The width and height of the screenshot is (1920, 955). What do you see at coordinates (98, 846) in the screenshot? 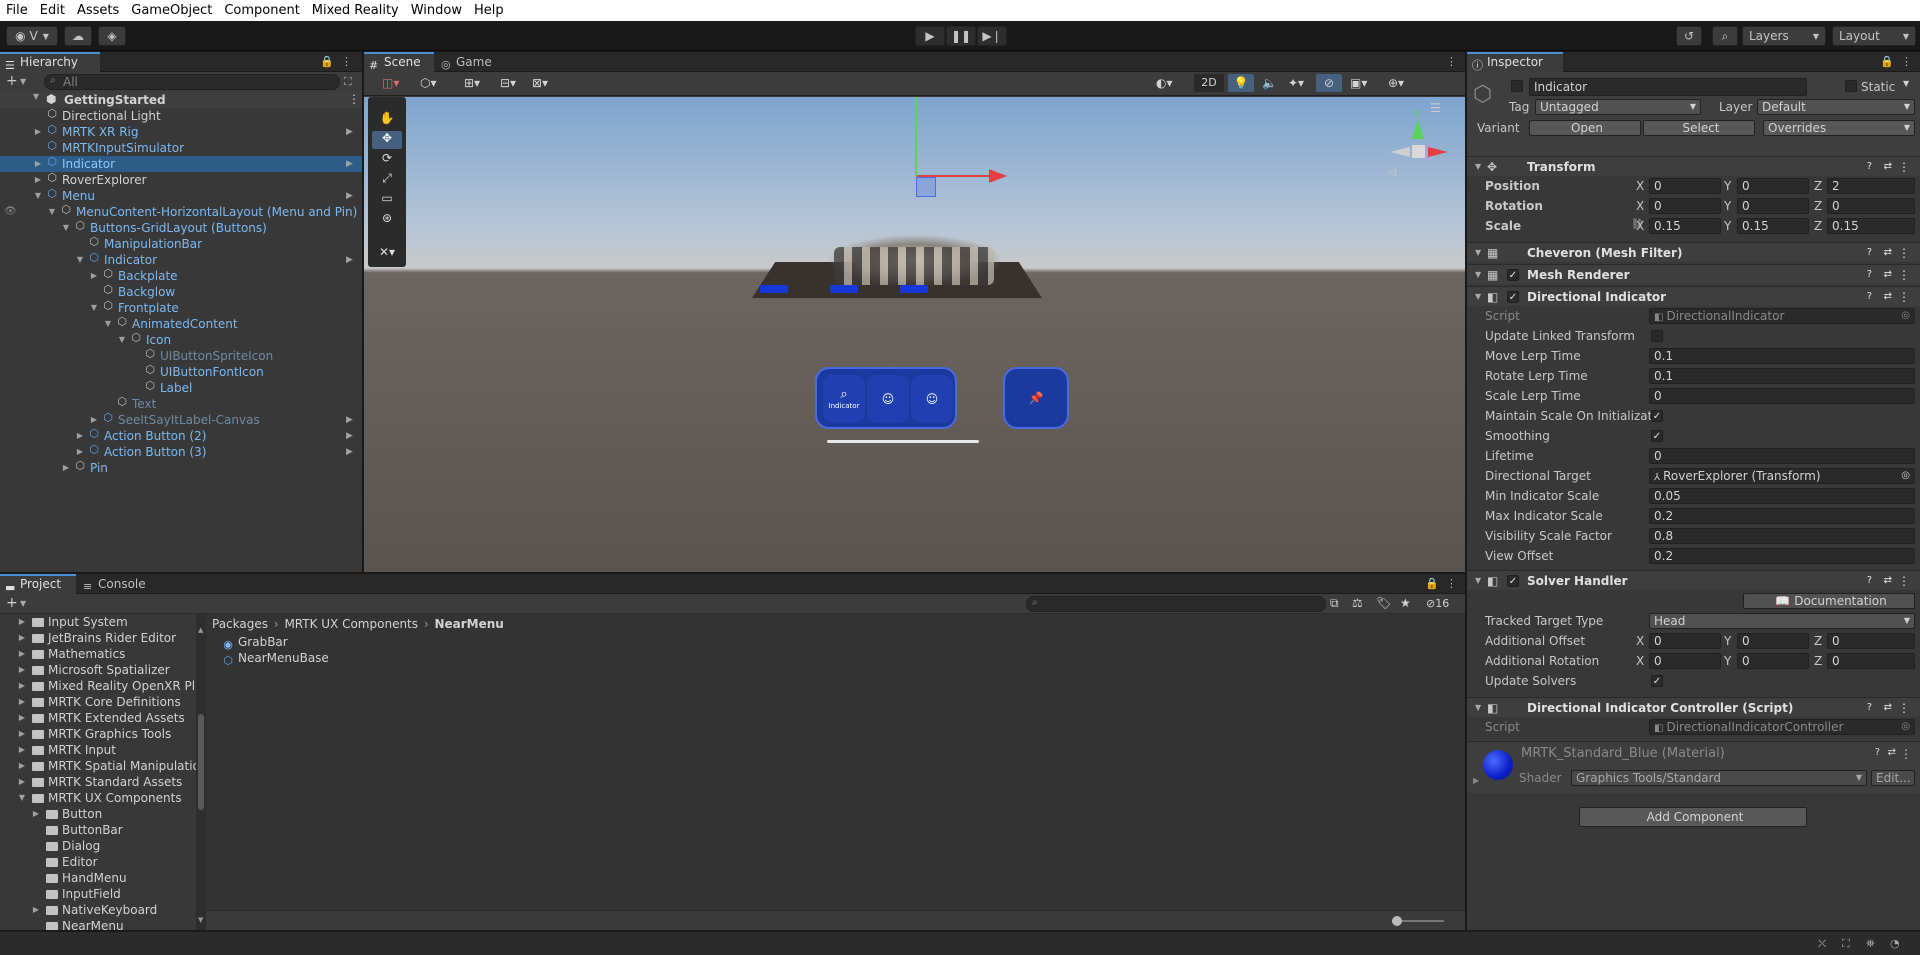
I see `folder-tree-item: Dialog` at bounding box center [98, 846].